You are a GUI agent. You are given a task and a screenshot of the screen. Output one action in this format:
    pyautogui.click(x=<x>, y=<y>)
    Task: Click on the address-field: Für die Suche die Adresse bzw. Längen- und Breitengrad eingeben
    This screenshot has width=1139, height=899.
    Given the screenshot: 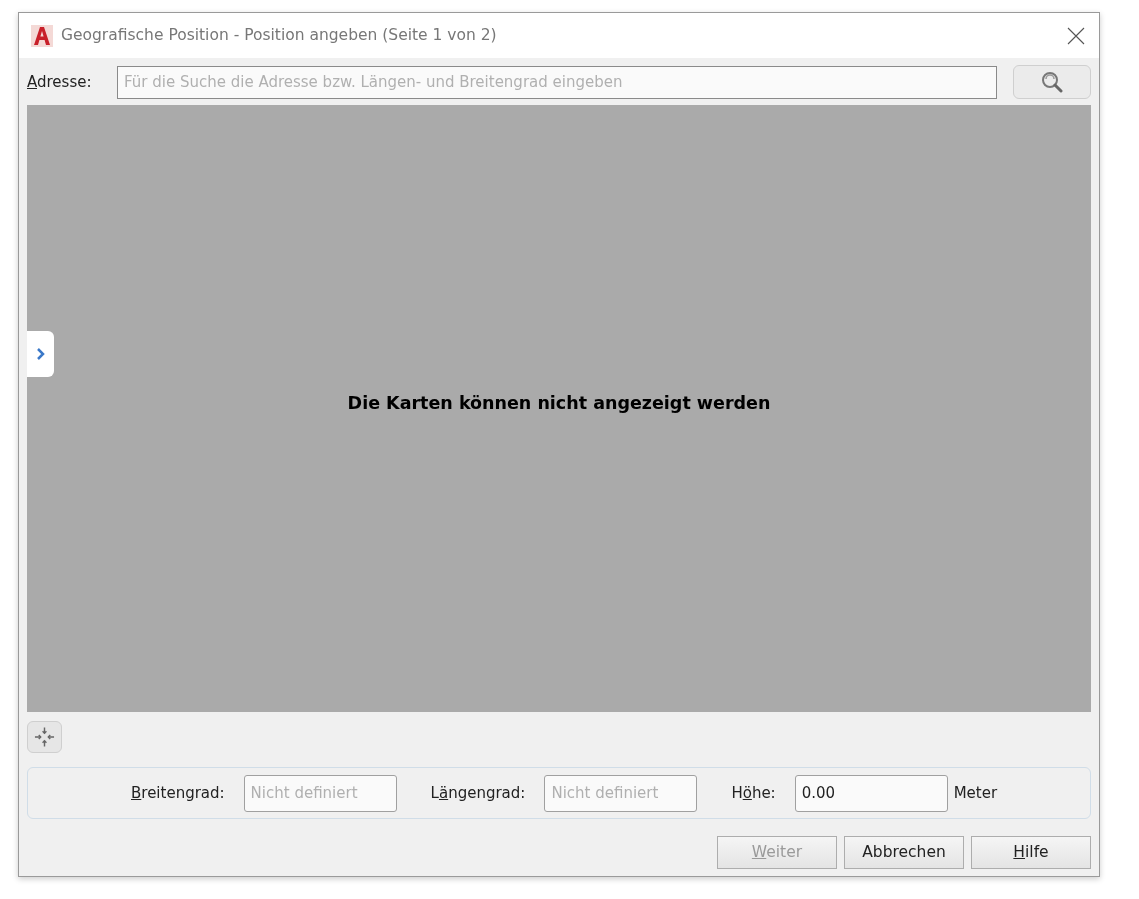 What is the action you would take?
    pyautogui.click(x=557, y=82)
    